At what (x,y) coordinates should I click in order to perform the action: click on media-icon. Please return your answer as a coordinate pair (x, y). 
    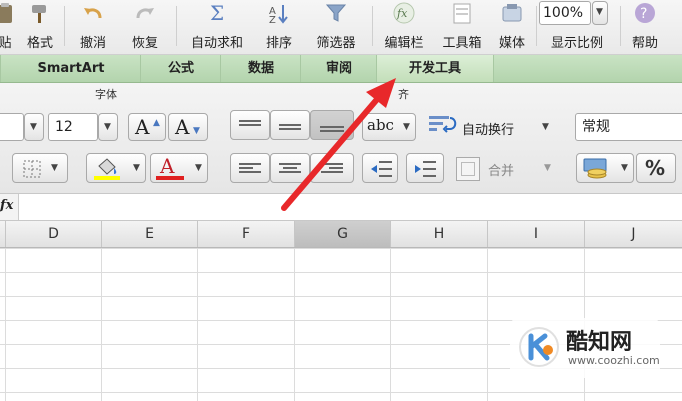
    Looking at the image, I should click on (512, 13).